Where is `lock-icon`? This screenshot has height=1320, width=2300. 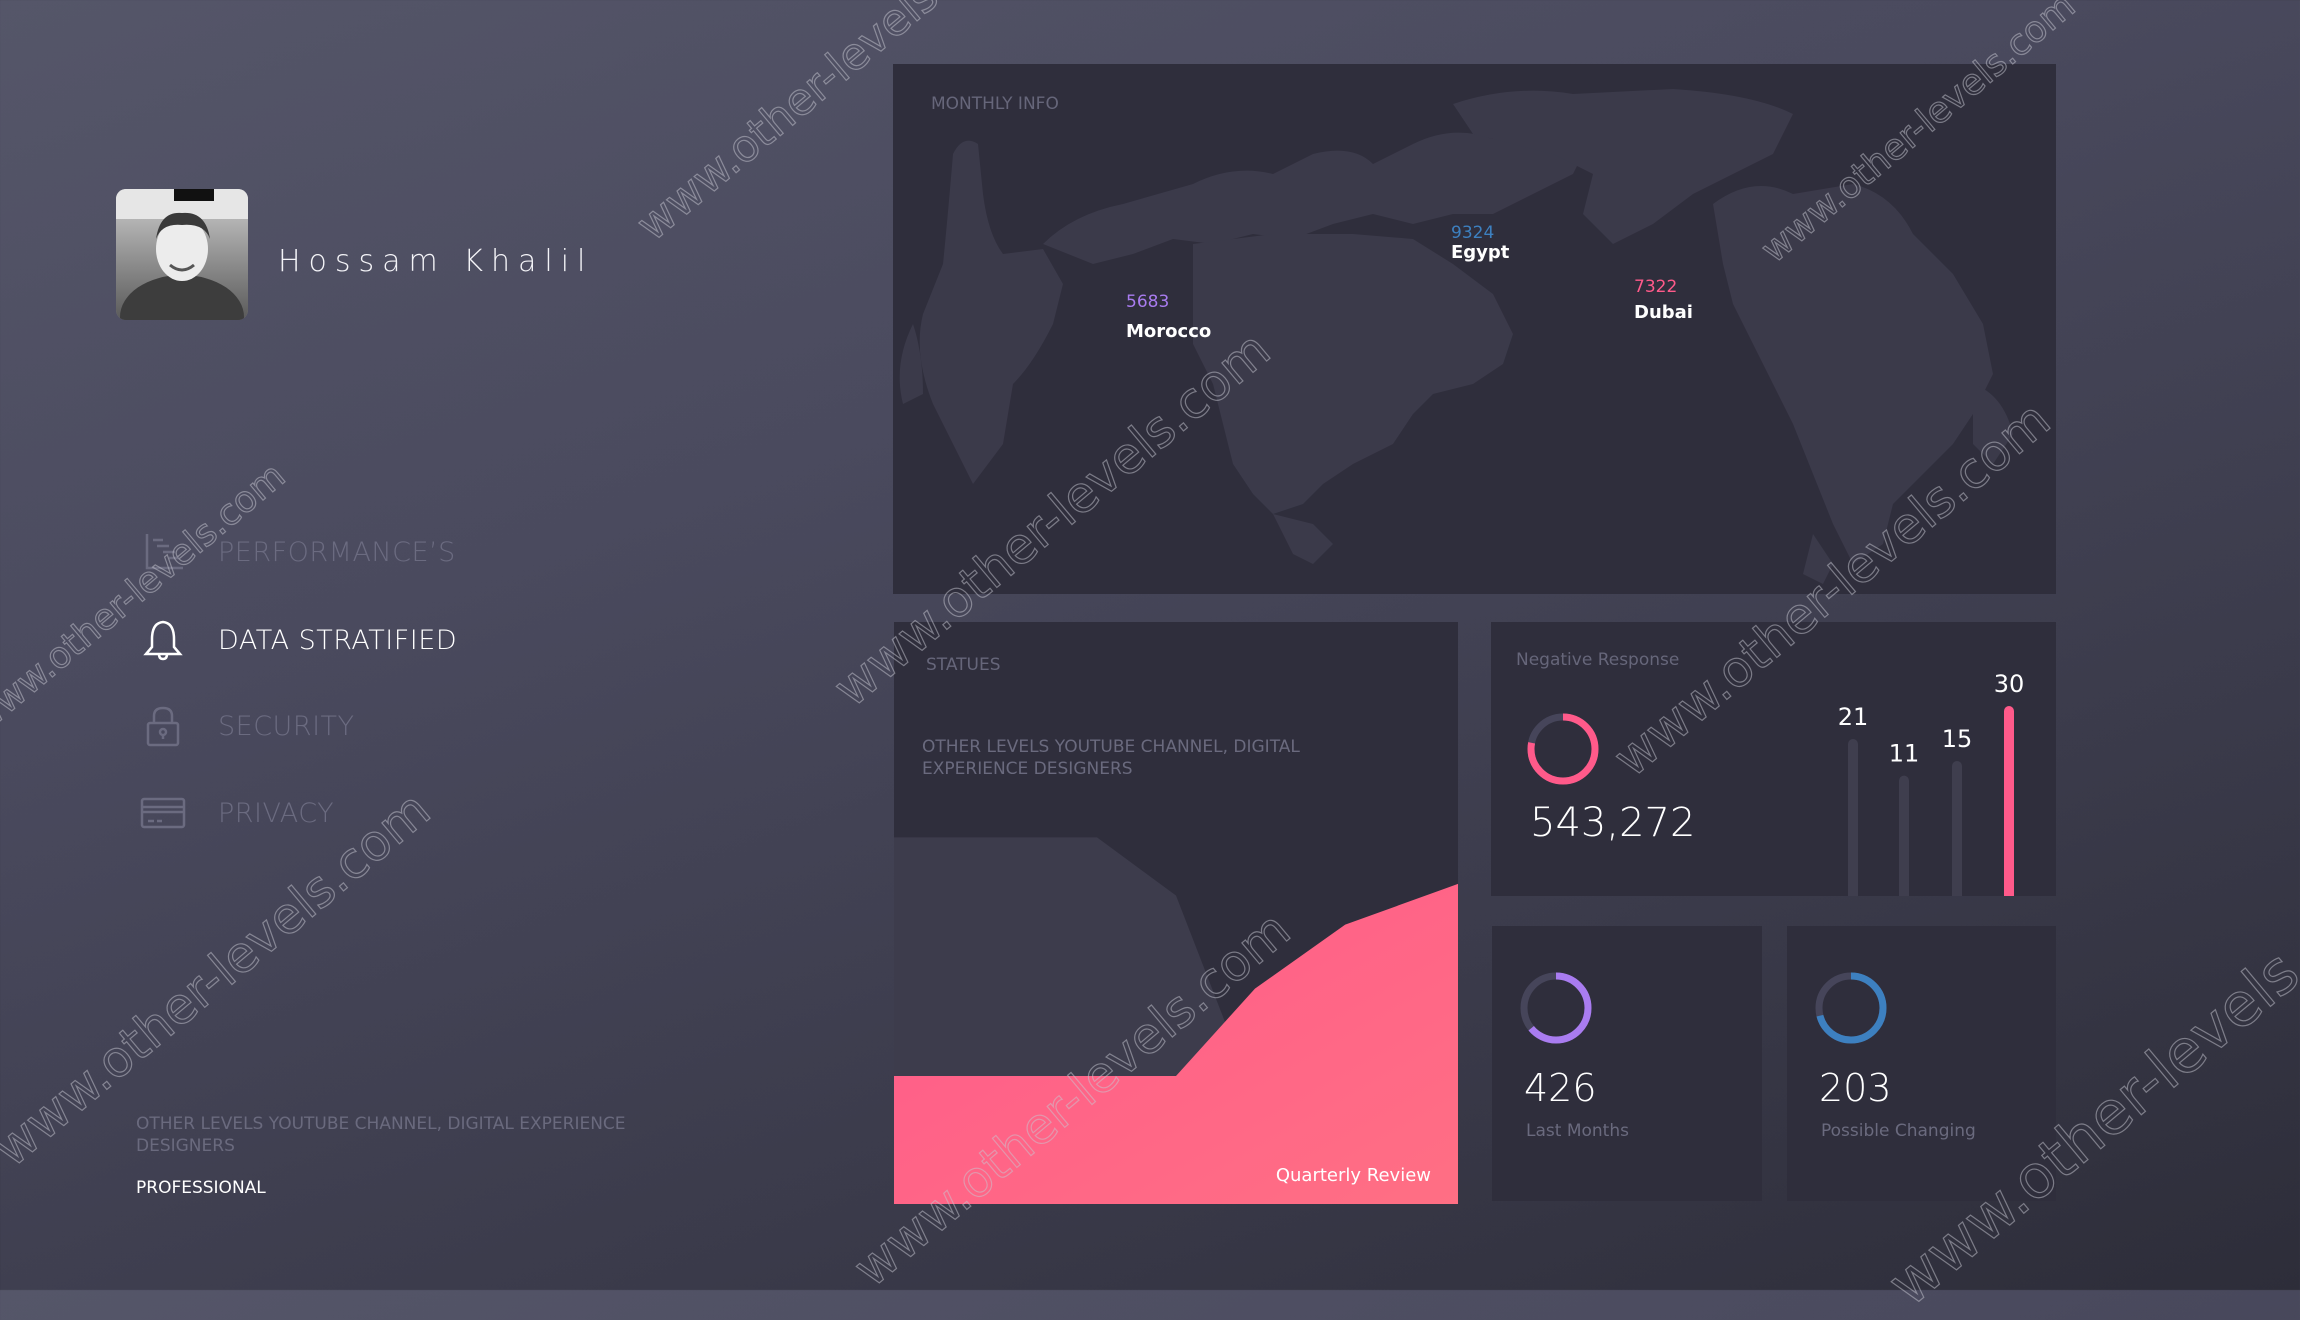 lock-icon is located at coordinates (163, 726).